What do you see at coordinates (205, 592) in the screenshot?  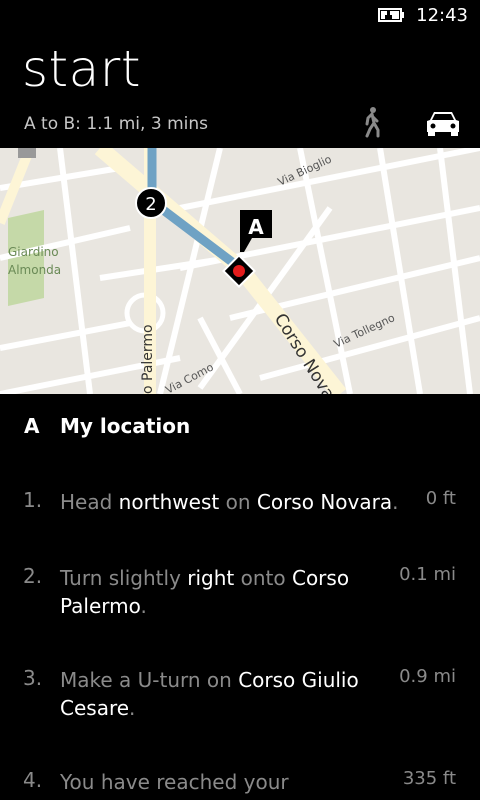 I see `step-text: Turn slightly right onto Corso Palermo.` at bounding box center [205, 592].